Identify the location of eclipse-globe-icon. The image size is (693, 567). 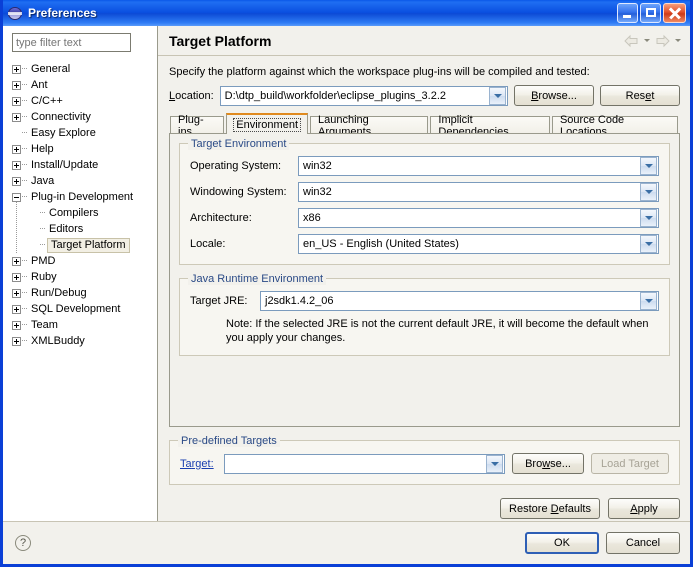
(15, 13).